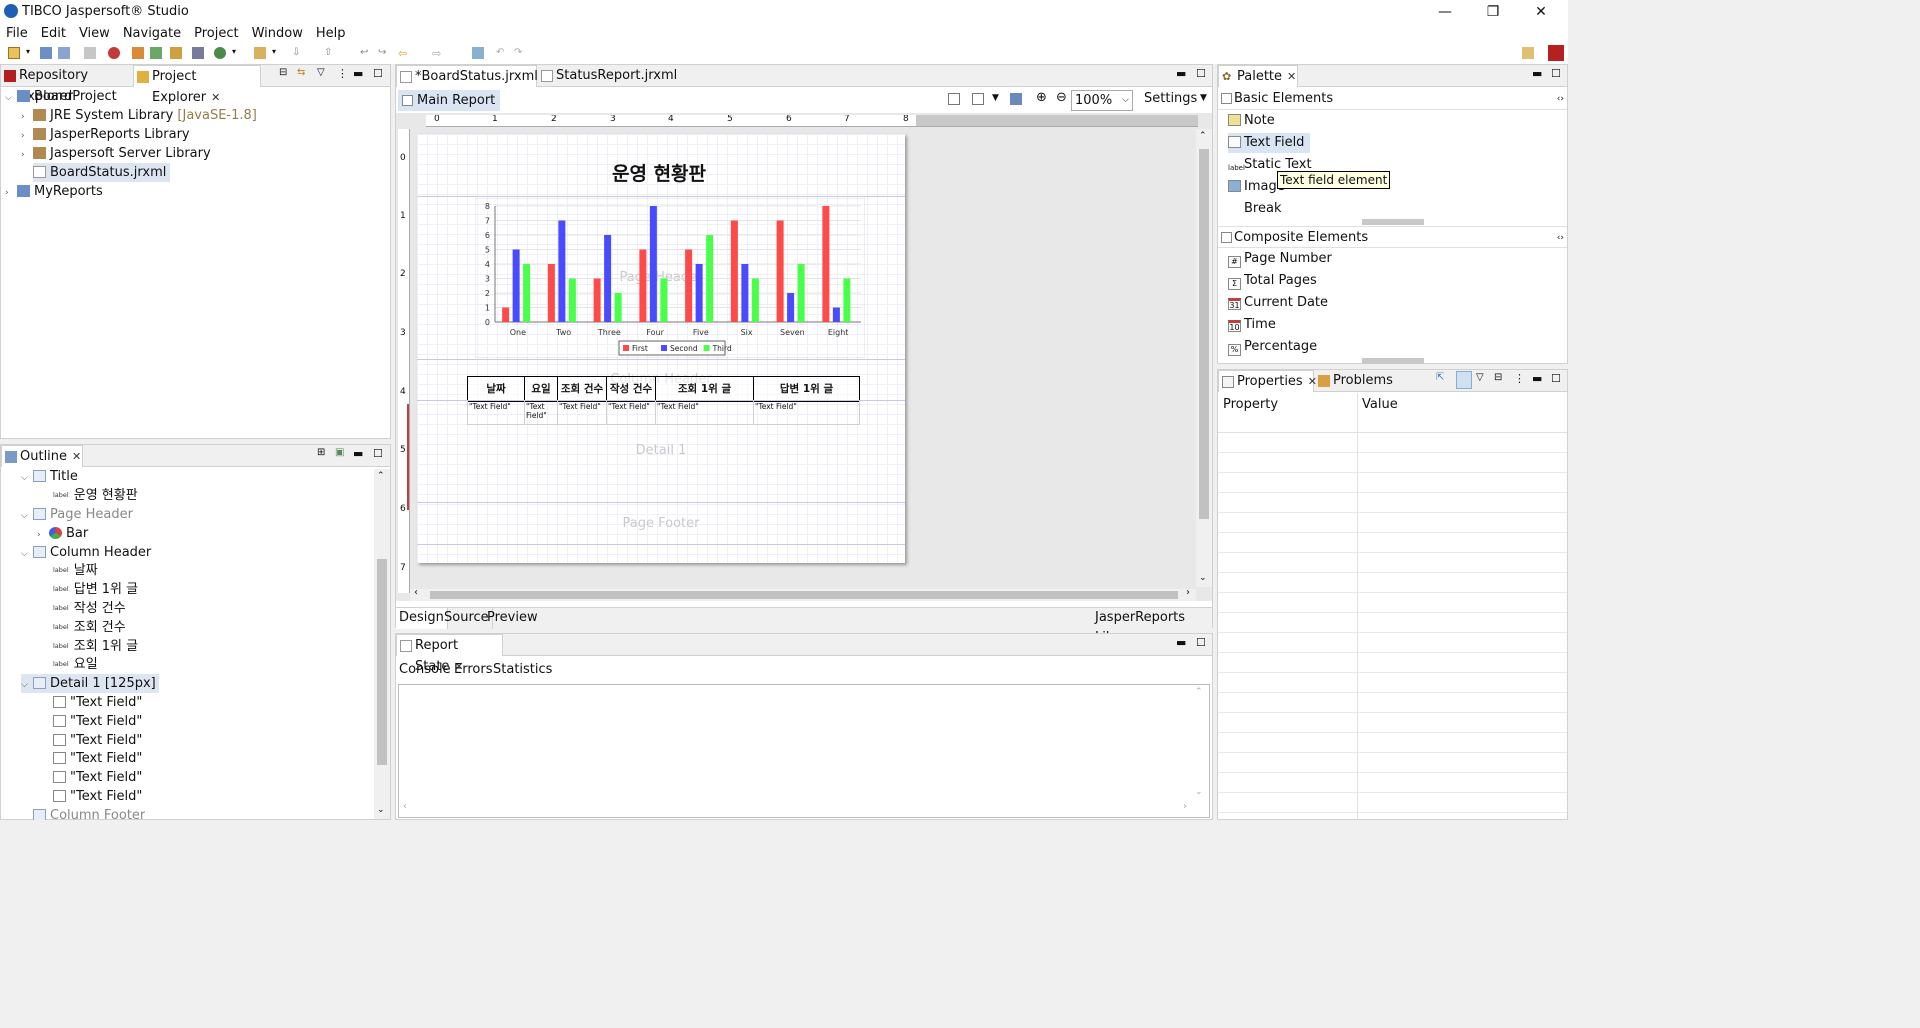  Describe the element at coordinates (1392, 99) in the screenshot. I see `basic-elements-header: Basic Elements ‹›` at that location.